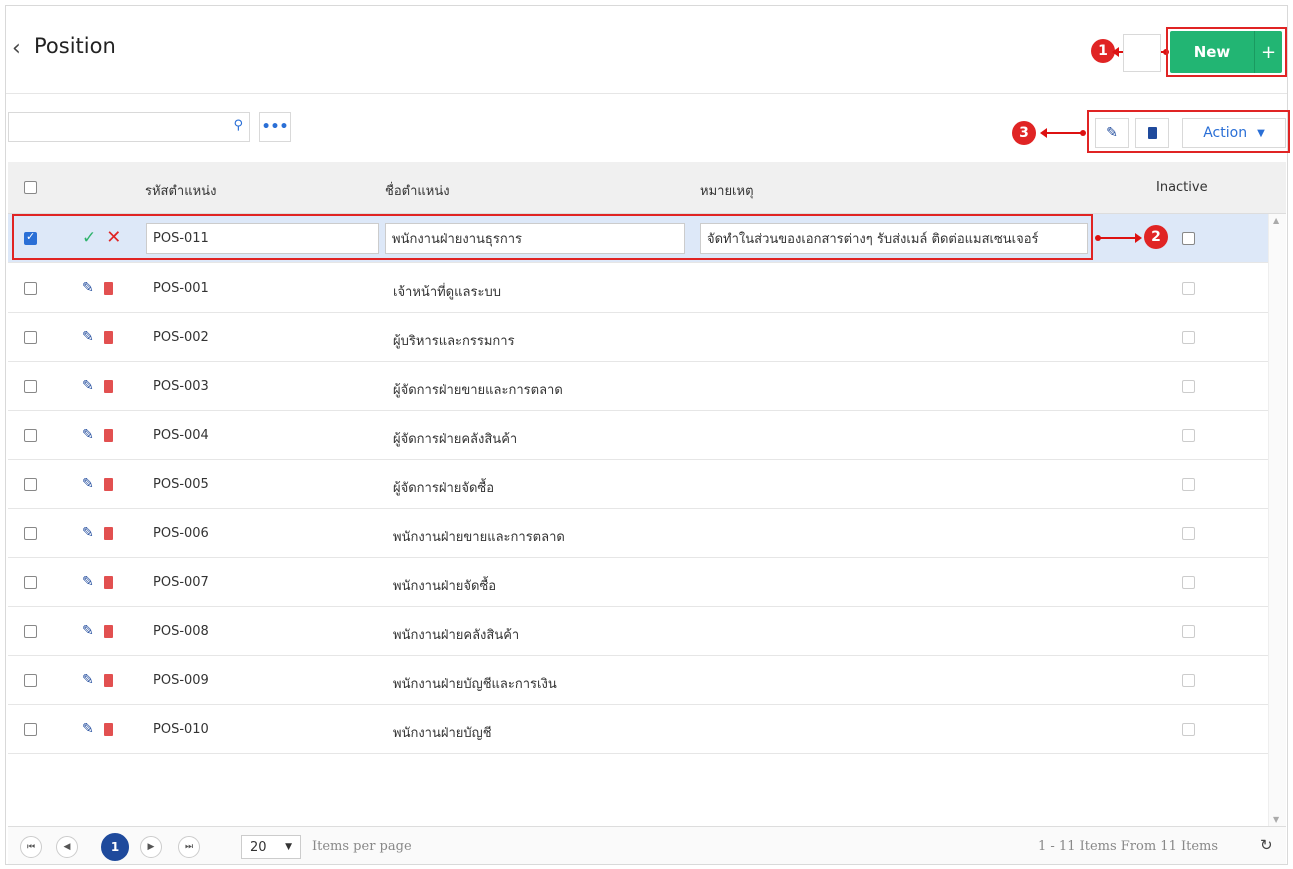  I want to click on prev-page-button: ◀, so click(67, 847).